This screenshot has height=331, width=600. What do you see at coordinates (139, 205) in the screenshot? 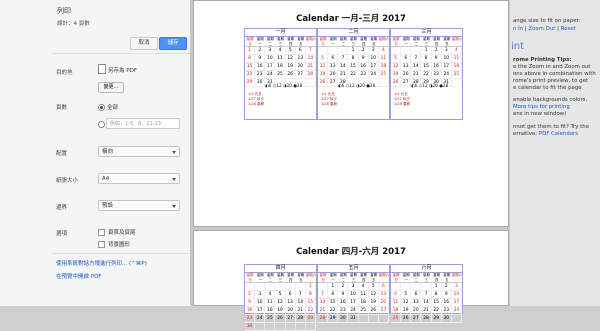
I see `margins-select: 預設` at bounding box center [139, 205].